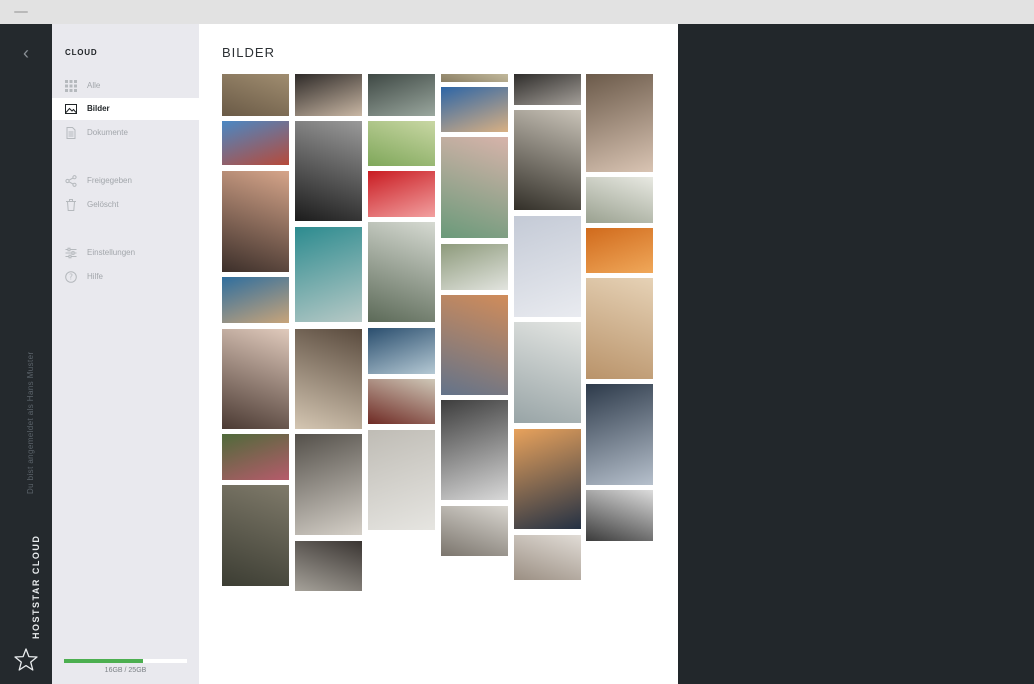  I want to click on help-icon: ?, so click(71, 277).